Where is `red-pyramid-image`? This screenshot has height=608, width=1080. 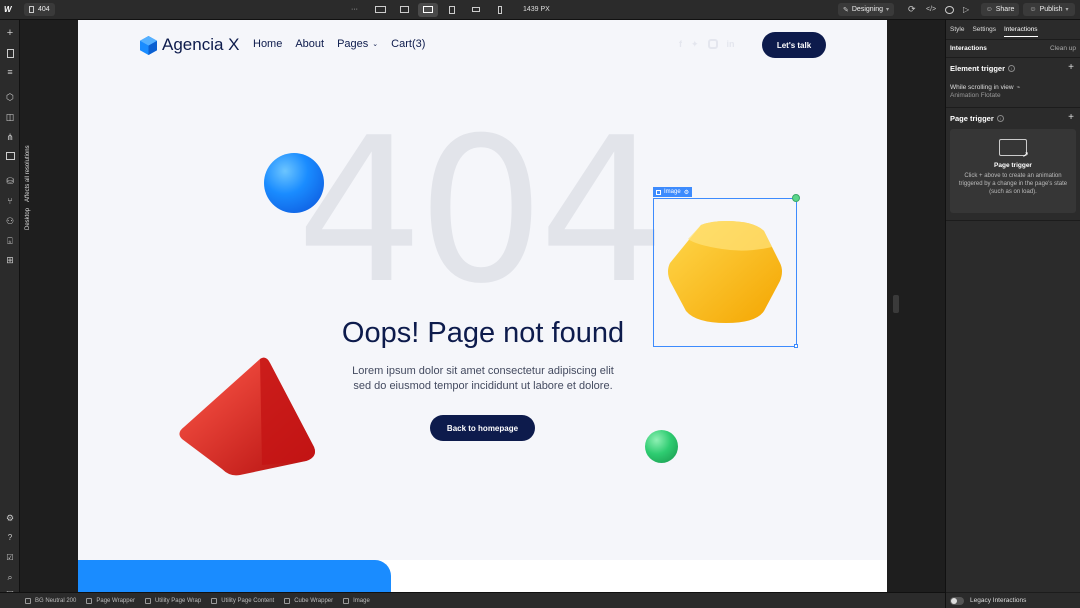 red-pyramid-image is located at coordinates (248, 416).